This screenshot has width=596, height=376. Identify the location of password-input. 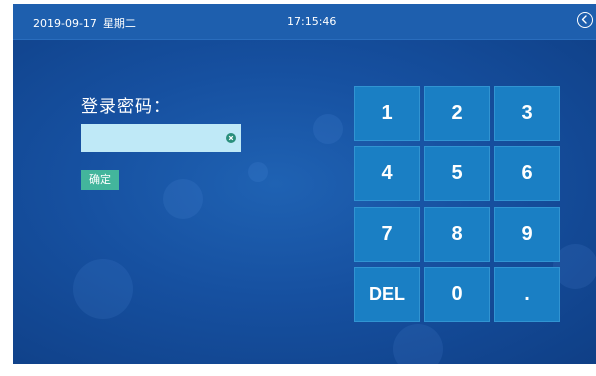
(151, 138).